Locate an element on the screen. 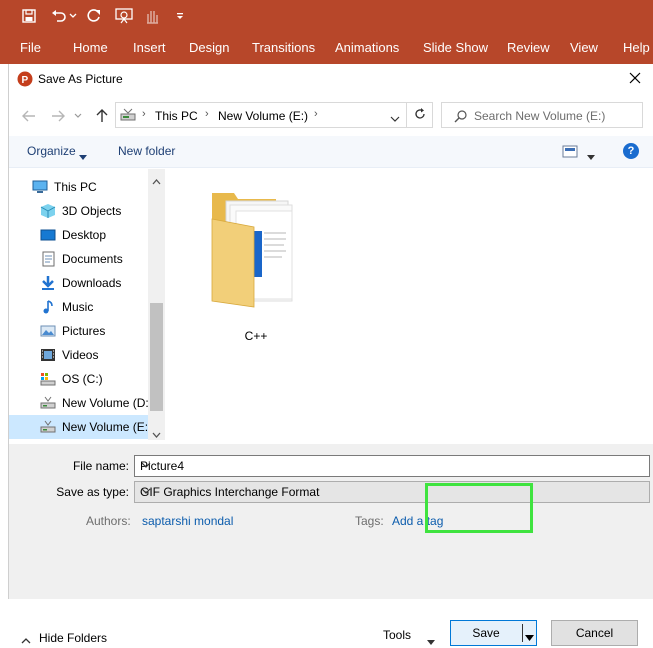  split-divider is located at coordinates (522, 633).